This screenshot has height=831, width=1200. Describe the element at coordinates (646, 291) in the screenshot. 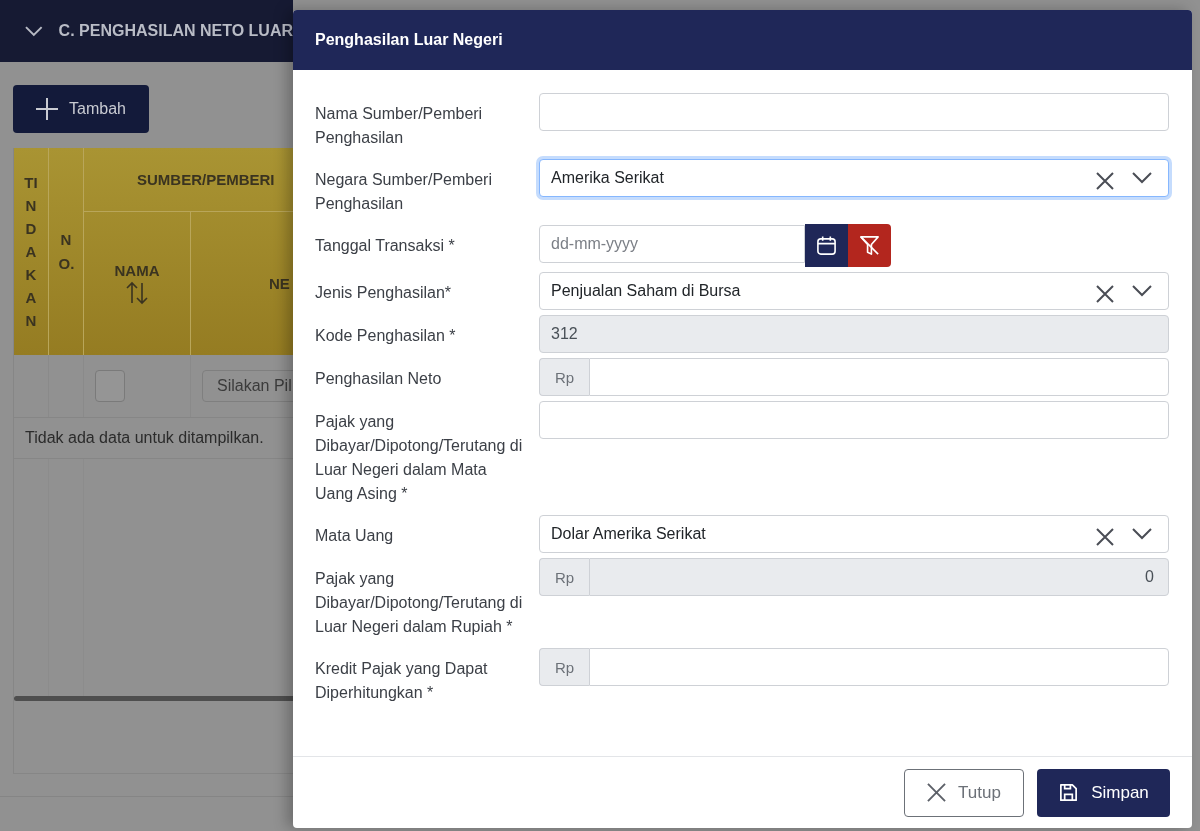

I see `select-value: Penjualan Saham di Bursa` at that location.